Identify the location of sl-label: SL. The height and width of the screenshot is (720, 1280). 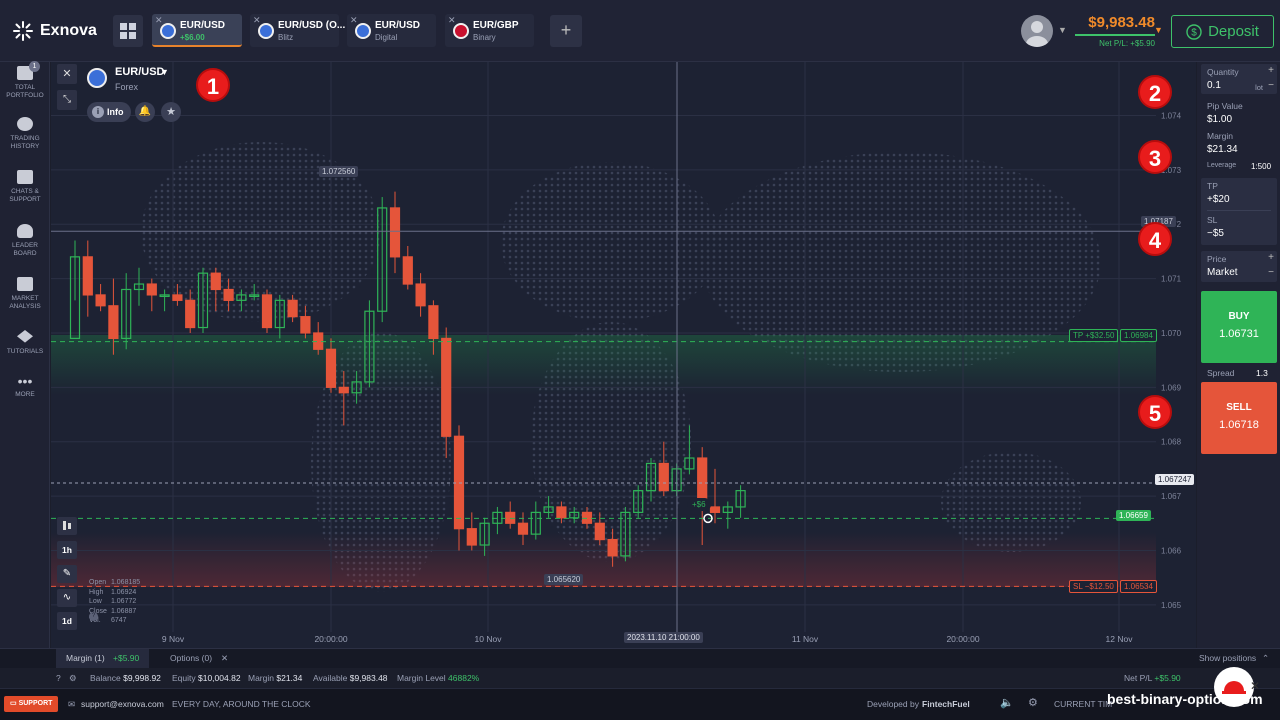
(1212, 220).